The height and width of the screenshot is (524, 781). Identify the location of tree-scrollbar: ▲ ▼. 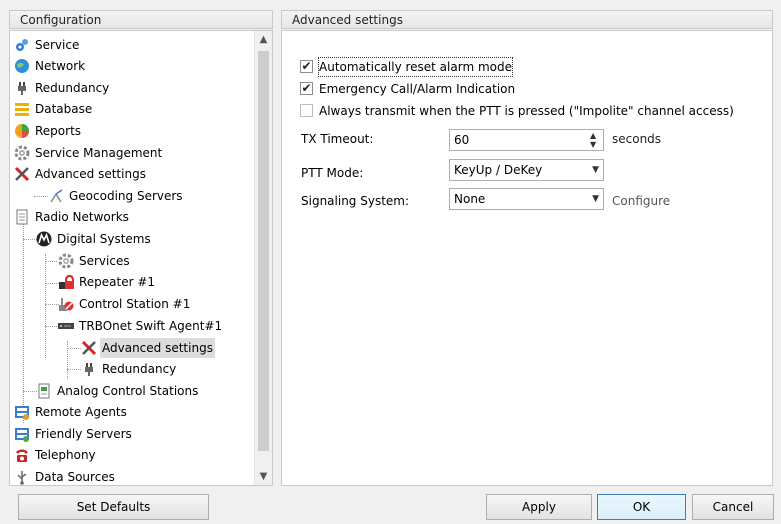
(263, 258).